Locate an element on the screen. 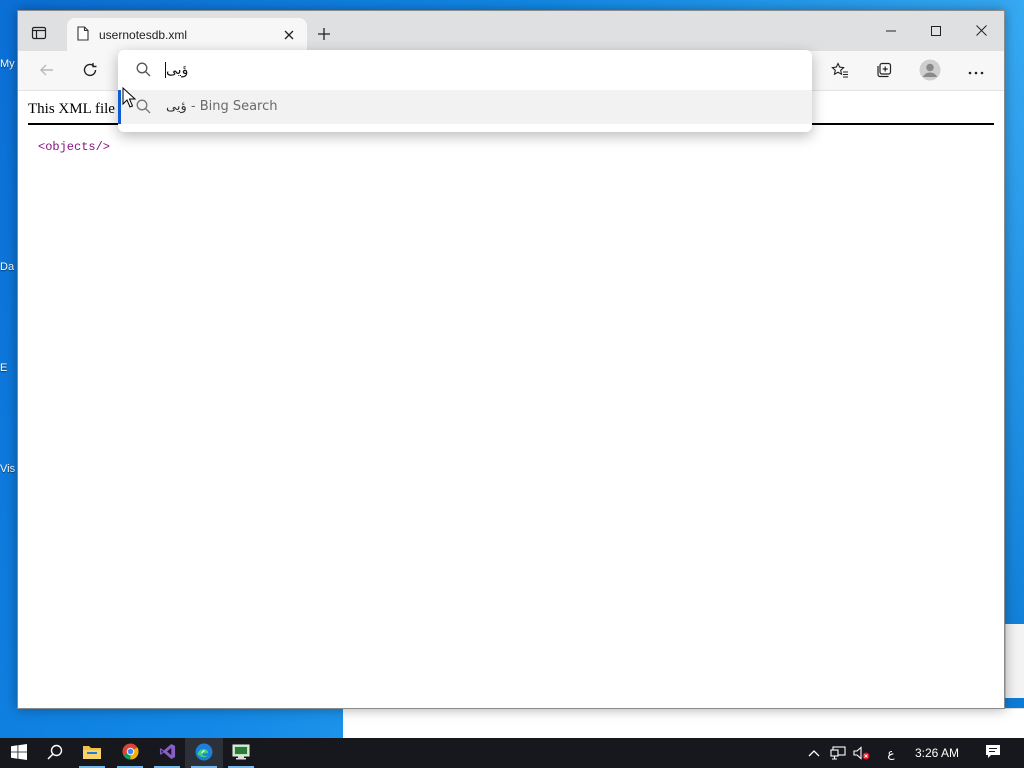 The height and width of the screenshot is (768, 1024). suggestion-engine: - Bing Search is located at coordinates (232, 106).